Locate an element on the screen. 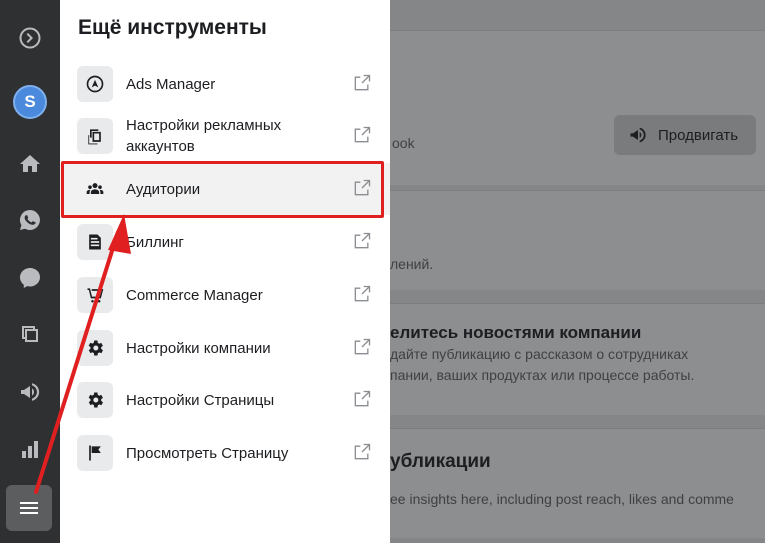  tool-item-commerce-manager: Commerce Manager is located at coordinates (225, 295).